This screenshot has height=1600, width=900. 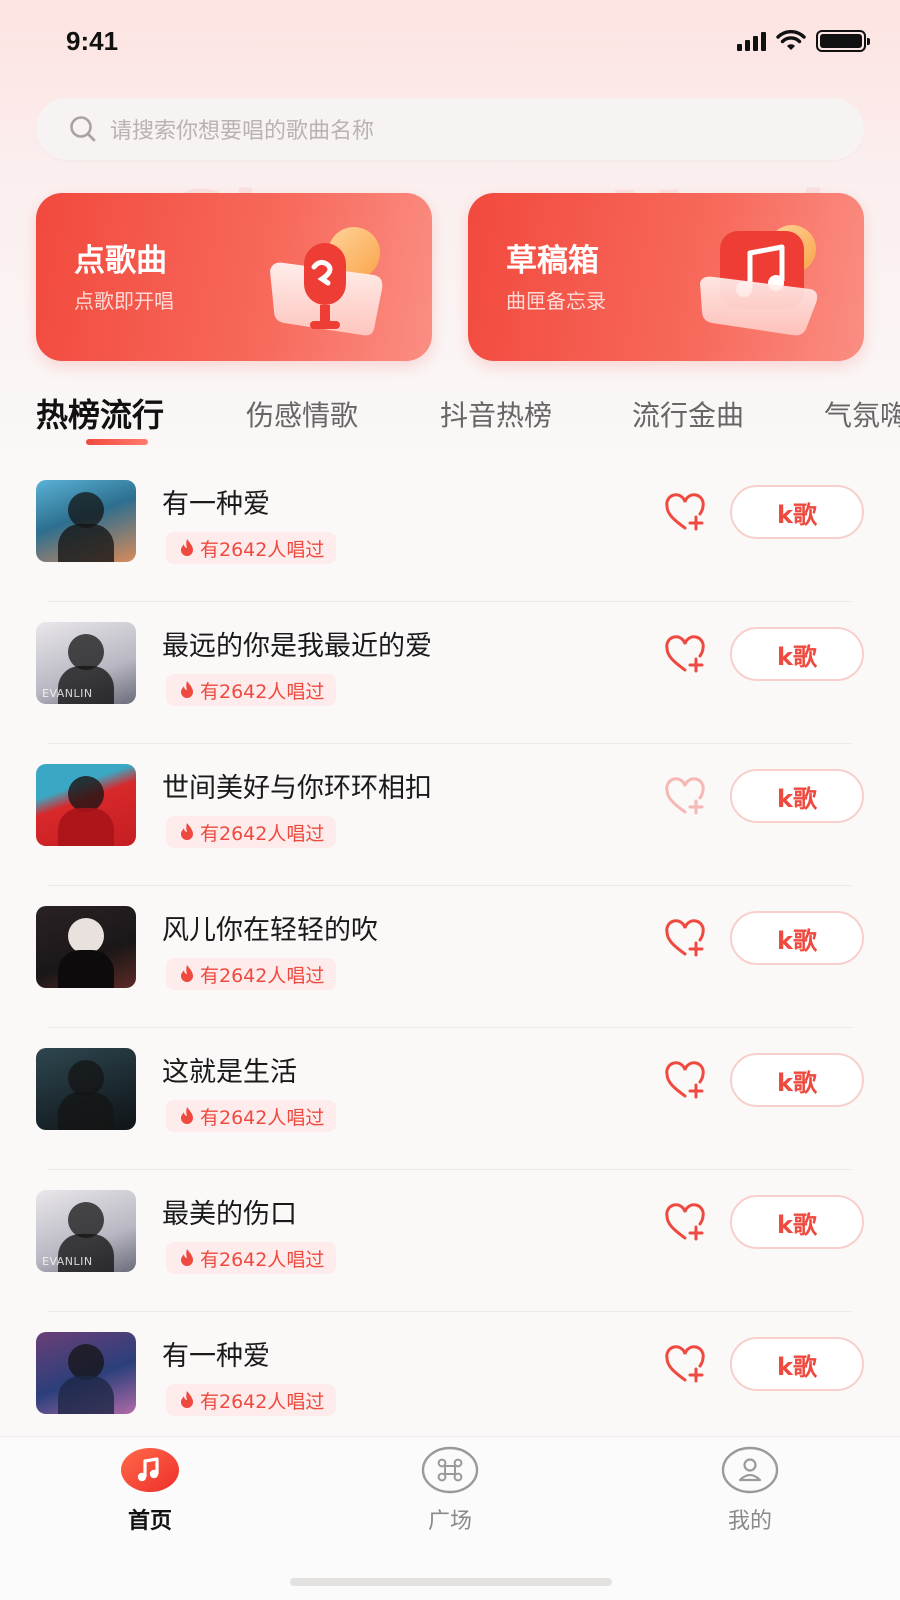 What do you see at coordinates (451, 1582) in the screenshot?
I see `home-indicator` at bounding box center [451, 1582].